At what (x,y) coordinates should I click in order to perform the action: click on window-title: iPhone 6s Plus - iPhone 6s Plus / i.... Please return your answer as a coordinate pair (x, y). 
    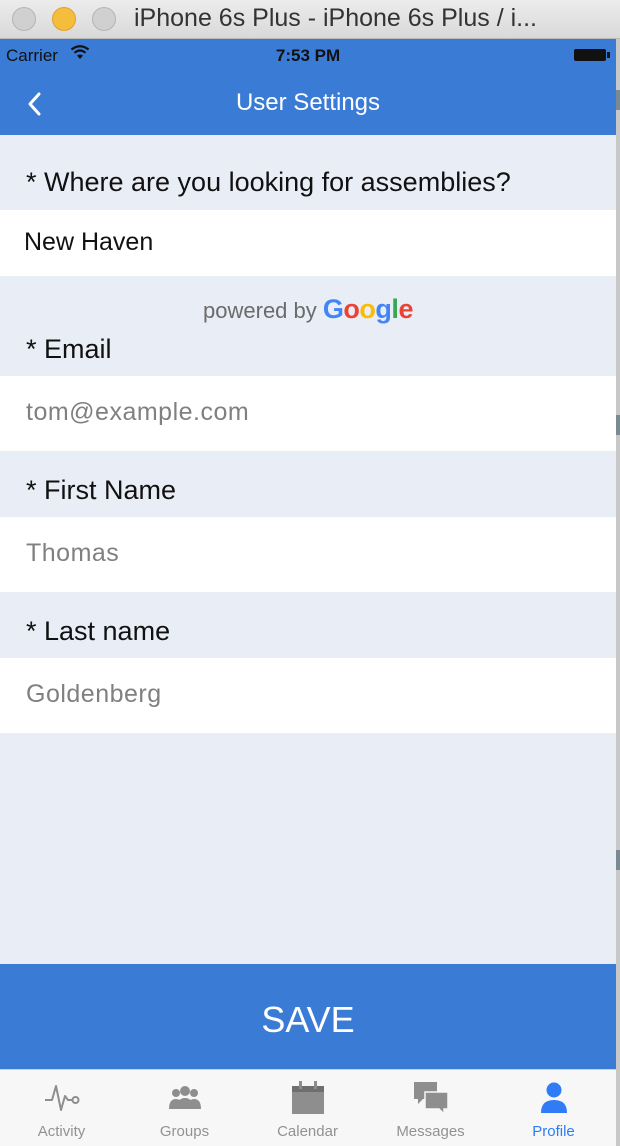
    Looking at the image, I should click on (335, 18).